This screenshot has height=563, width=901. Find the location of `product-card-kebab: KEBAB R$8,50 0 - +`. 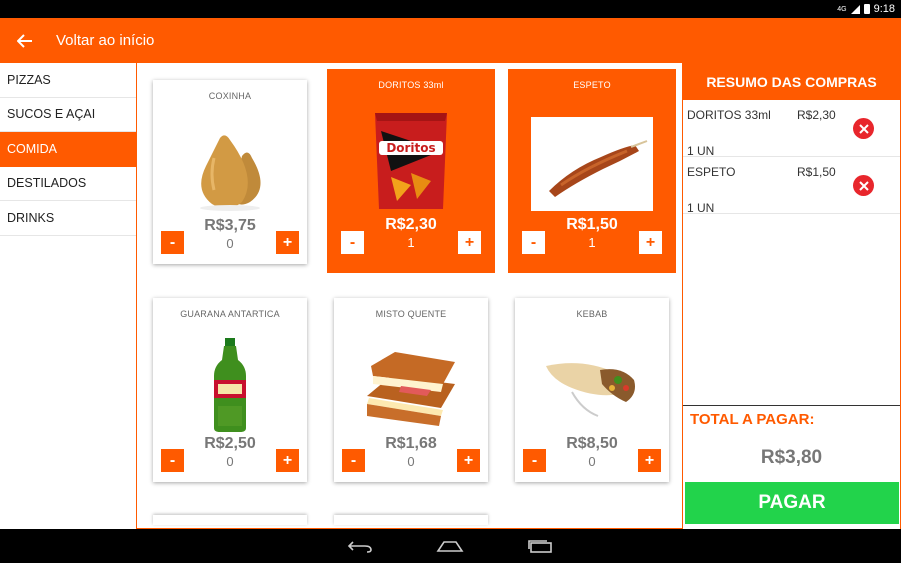

product-card-kebab: KEBAB R$8,50 0 - + is located at coordinates (592, 390).